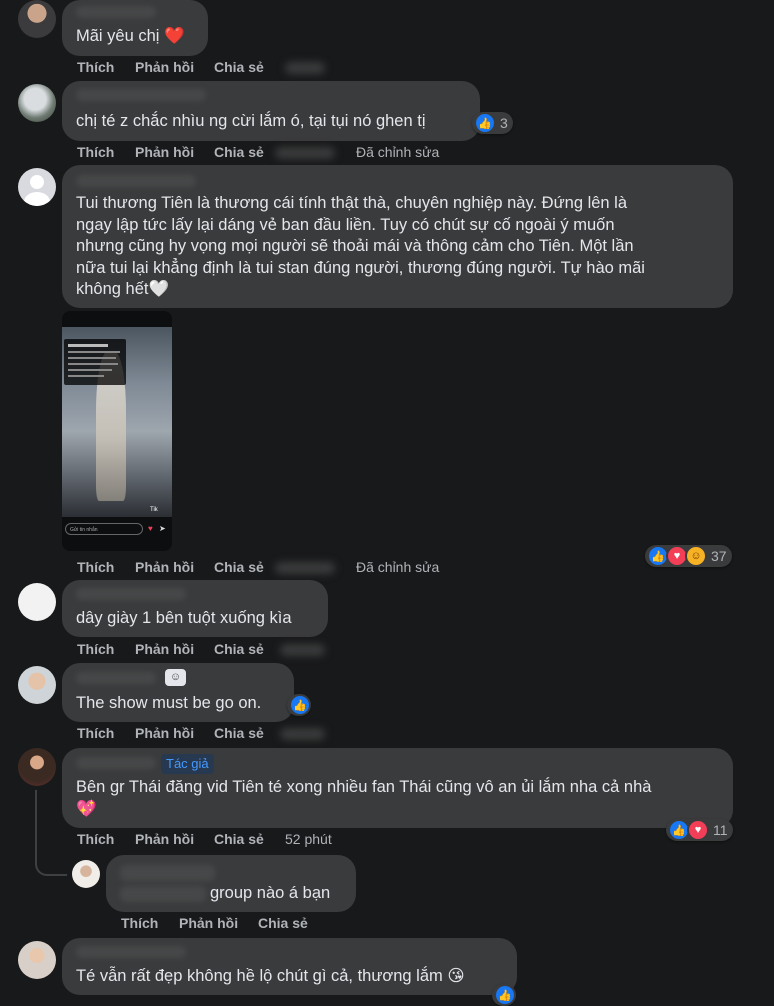  I want to click on heart-icon: ♥, so click(150, 528).